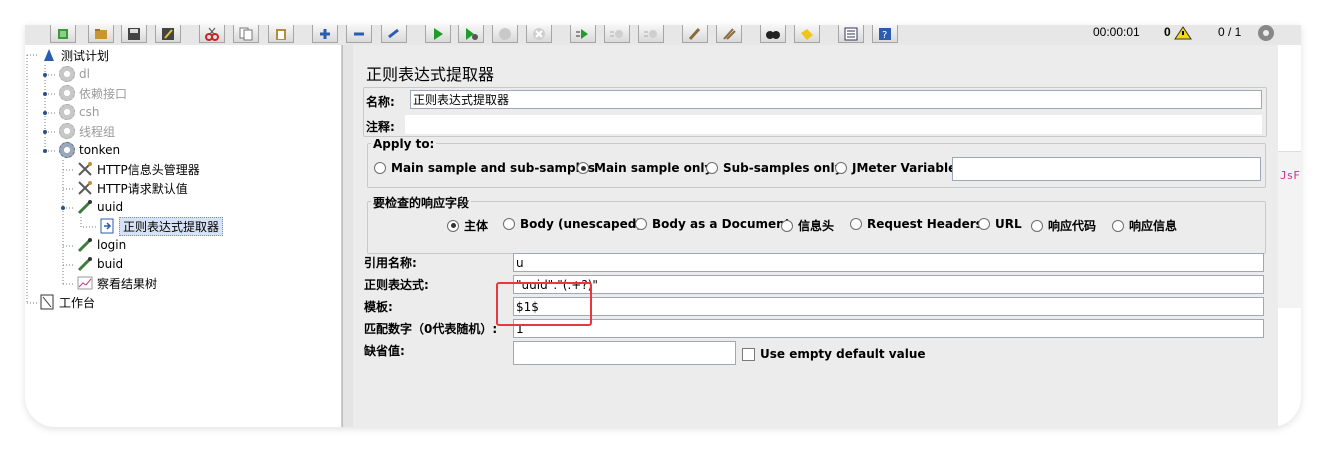  I want to click on radio-label: Sub-samples only, so click(783, 168).